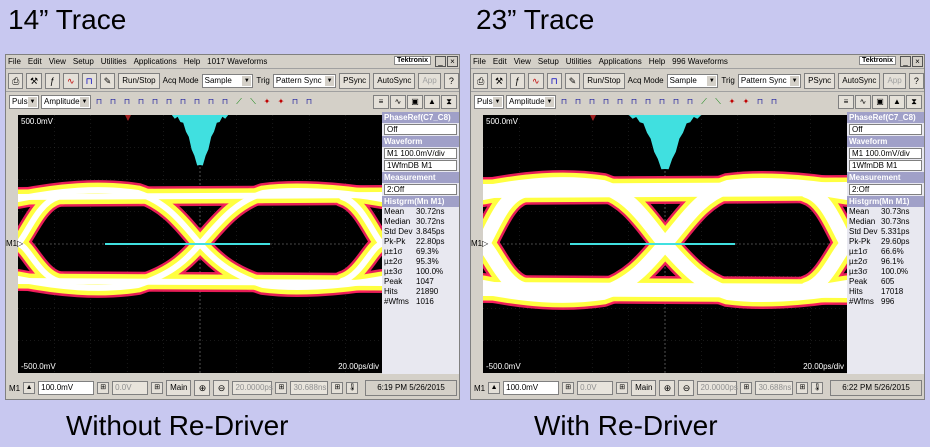 The width and height of the screenshot is (930, 447). I want to click on fall-icon: ⟍, so click(718, 102).